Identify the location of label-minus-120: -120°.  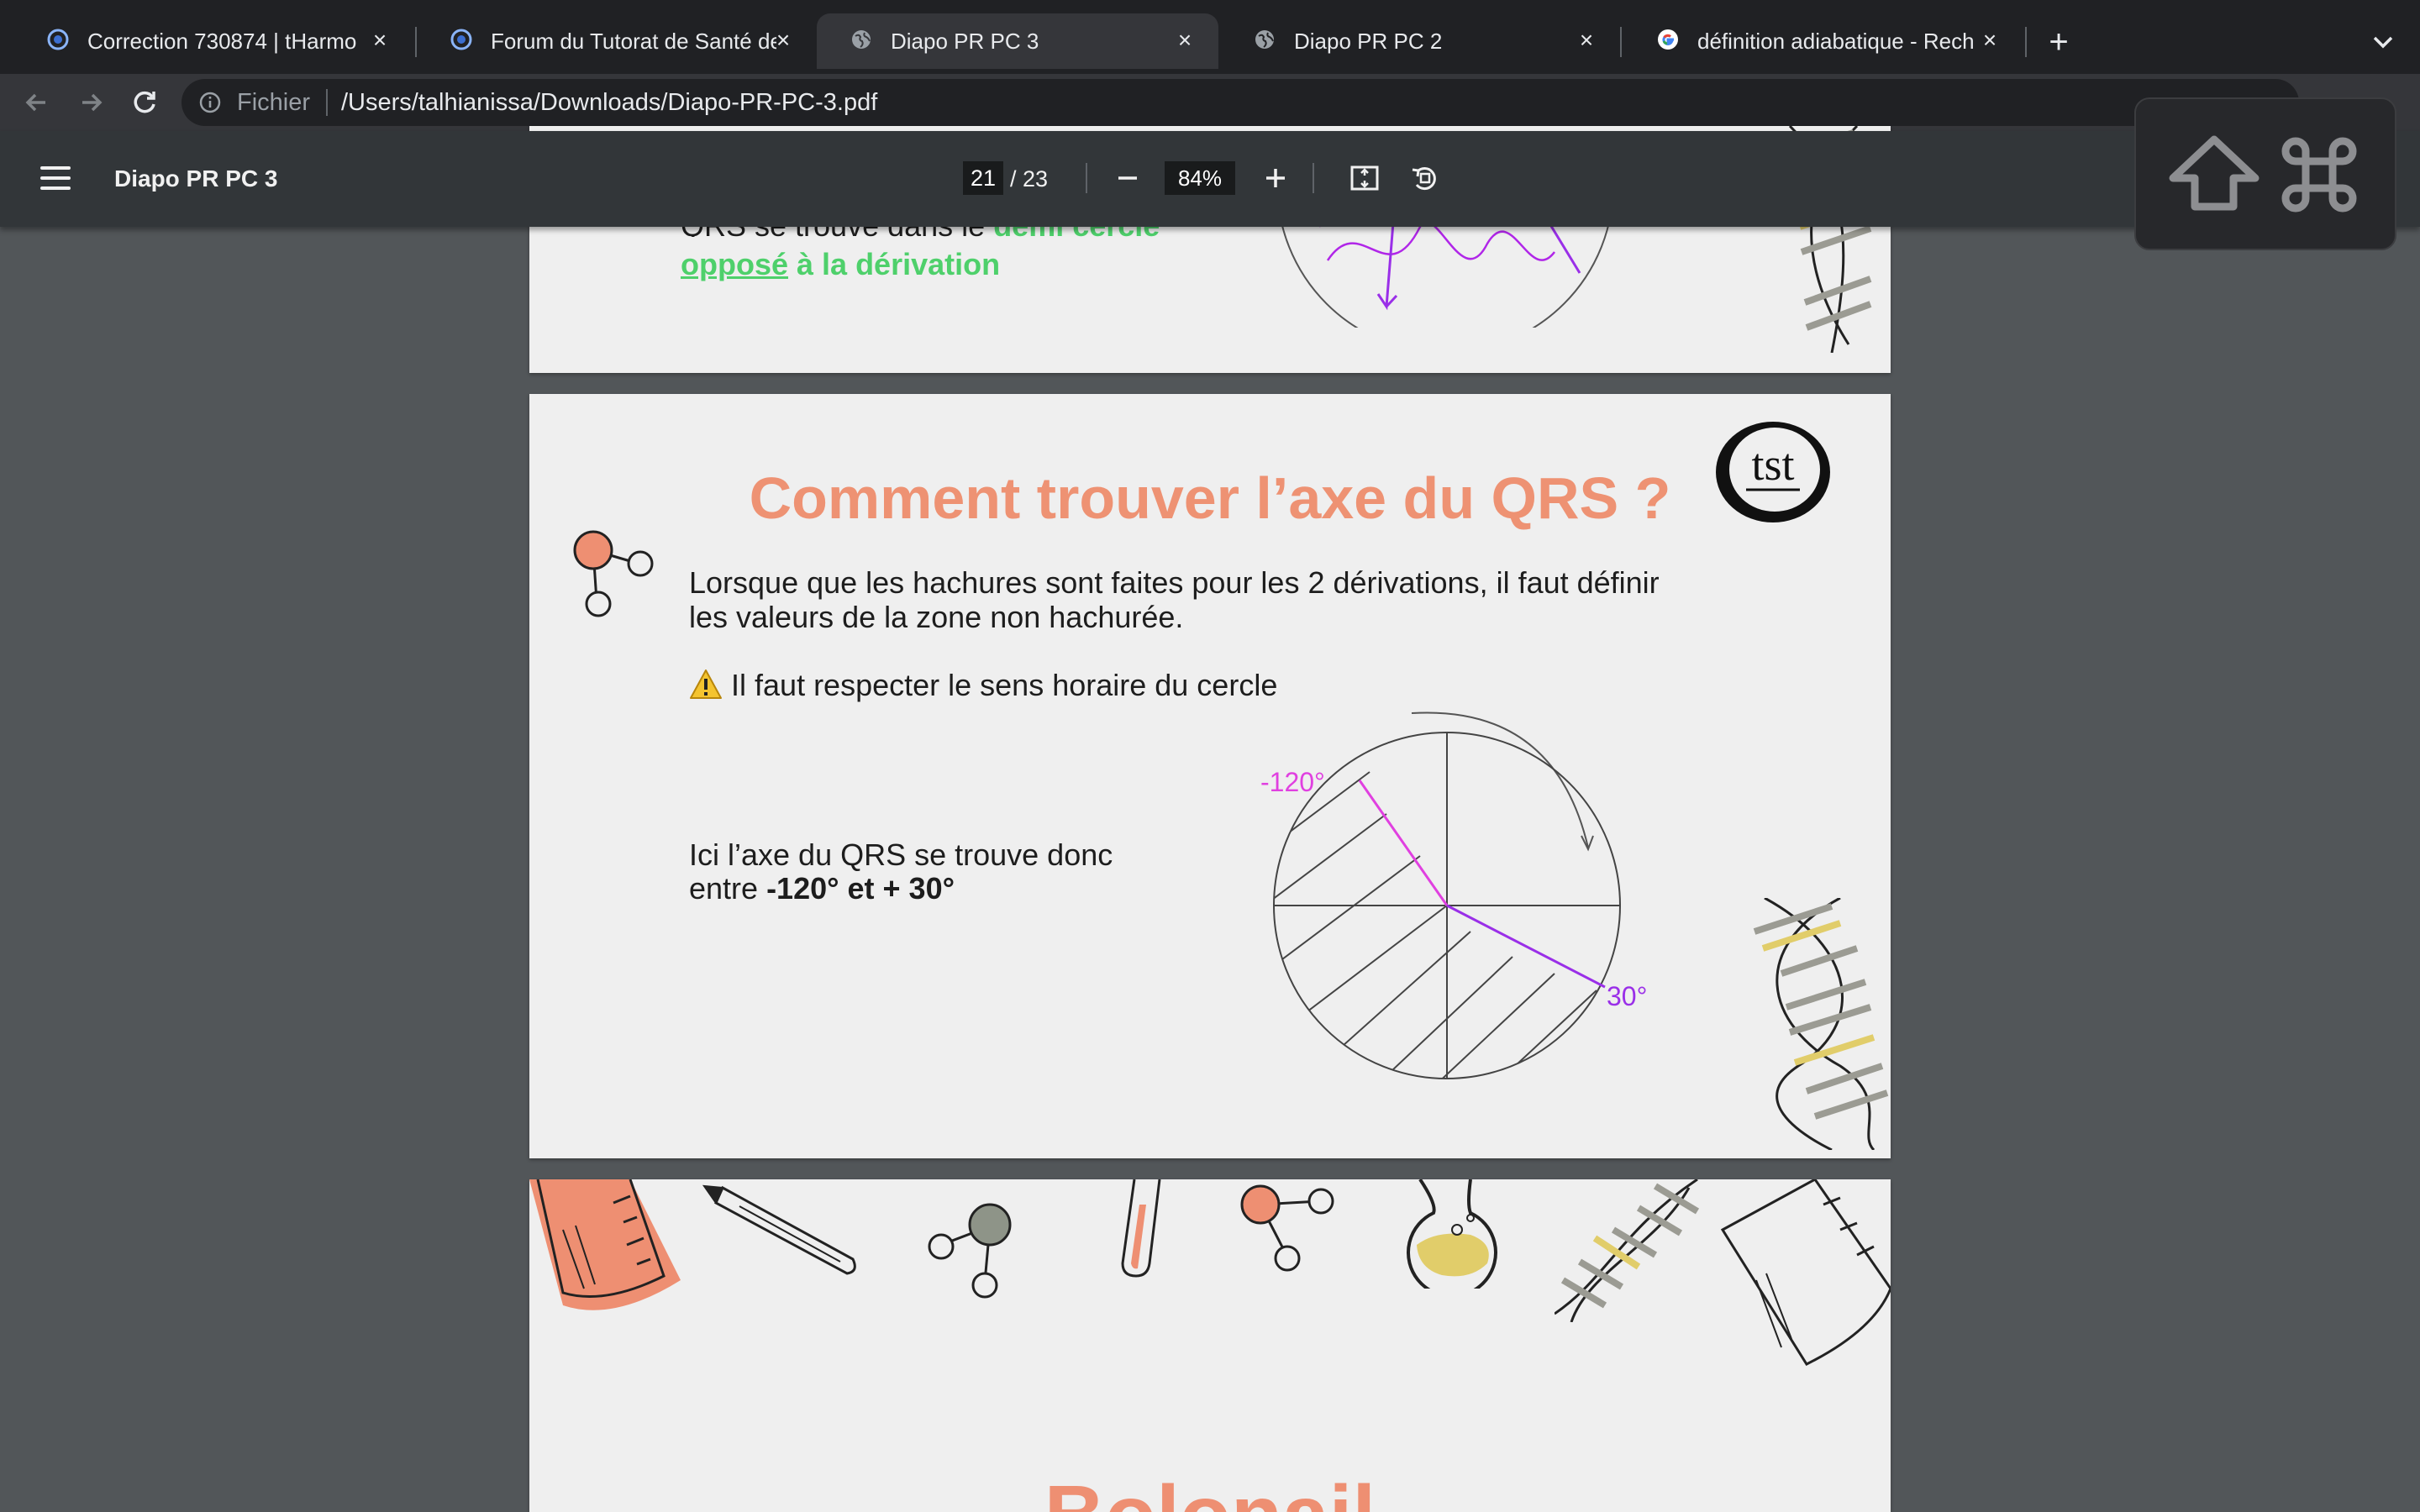
(1292, 782).